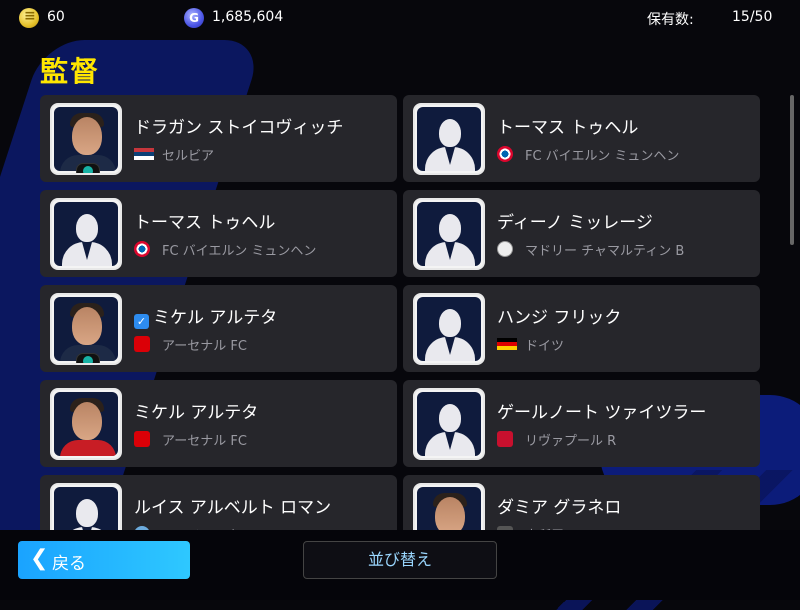 This screenshot has height=610, width=800. What do you see at coordinates (188, 156) in the screenshot?
I see `manager-team: セルビア` at bounding box center [188, 156].